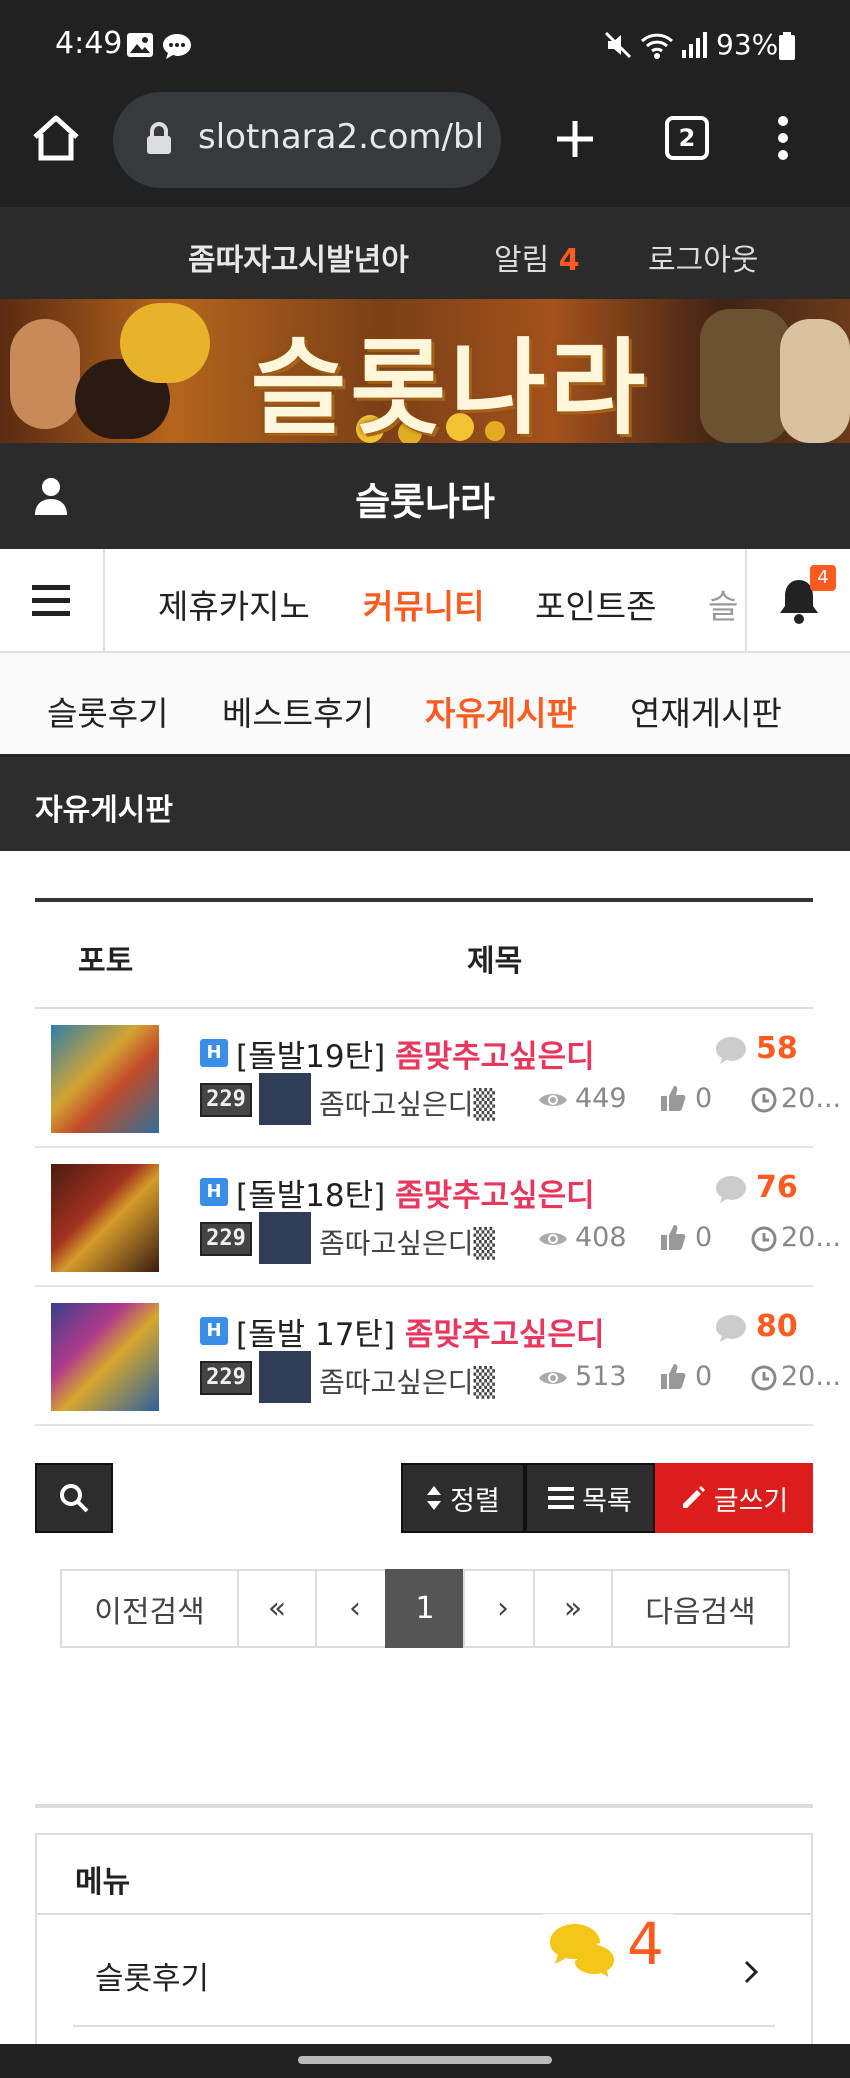  I want to click on sort-button: 정렬, so click(463, 1498).